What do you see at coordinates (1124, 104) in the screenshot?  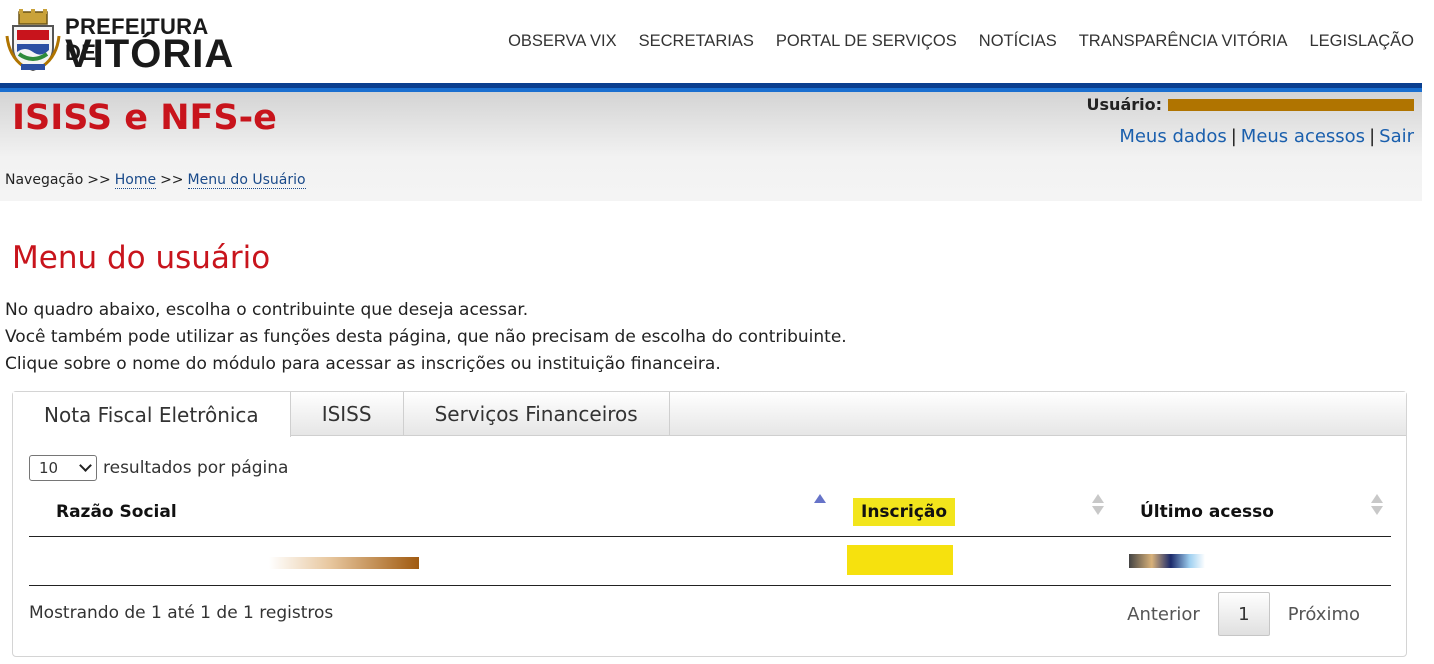 I see `user-label: Usuário:` at bounding box center [1124, 104].